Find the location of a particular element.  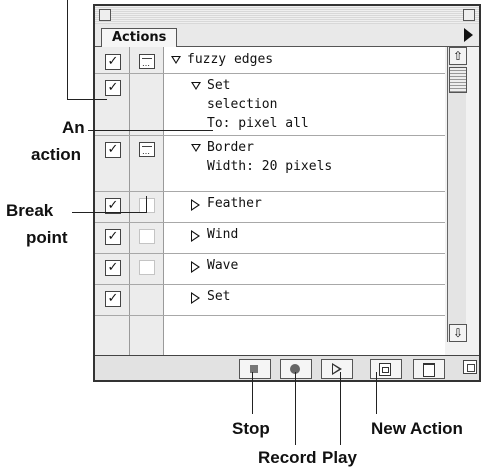

tab-actions: Actions is located at coordinates (139, 37).